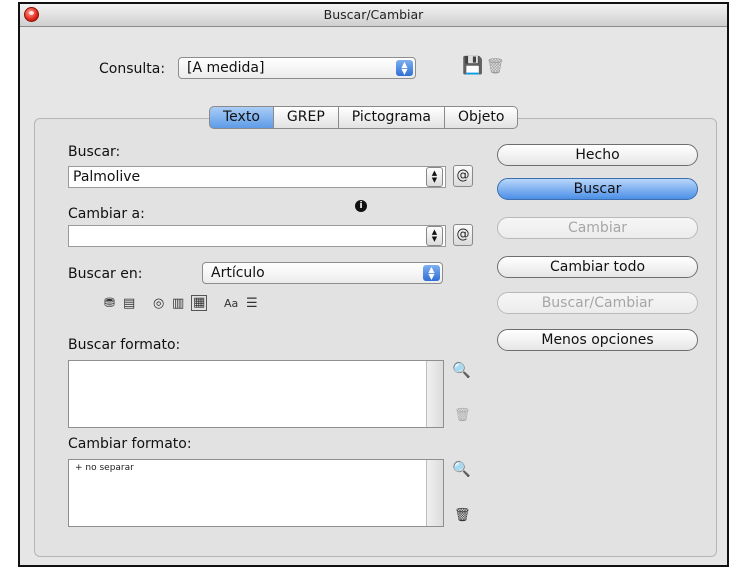 The image size is (738, 571). Describe the element at coordinates (434, 493) in the screenshot. I see `change-format-scrollbar` at that location.